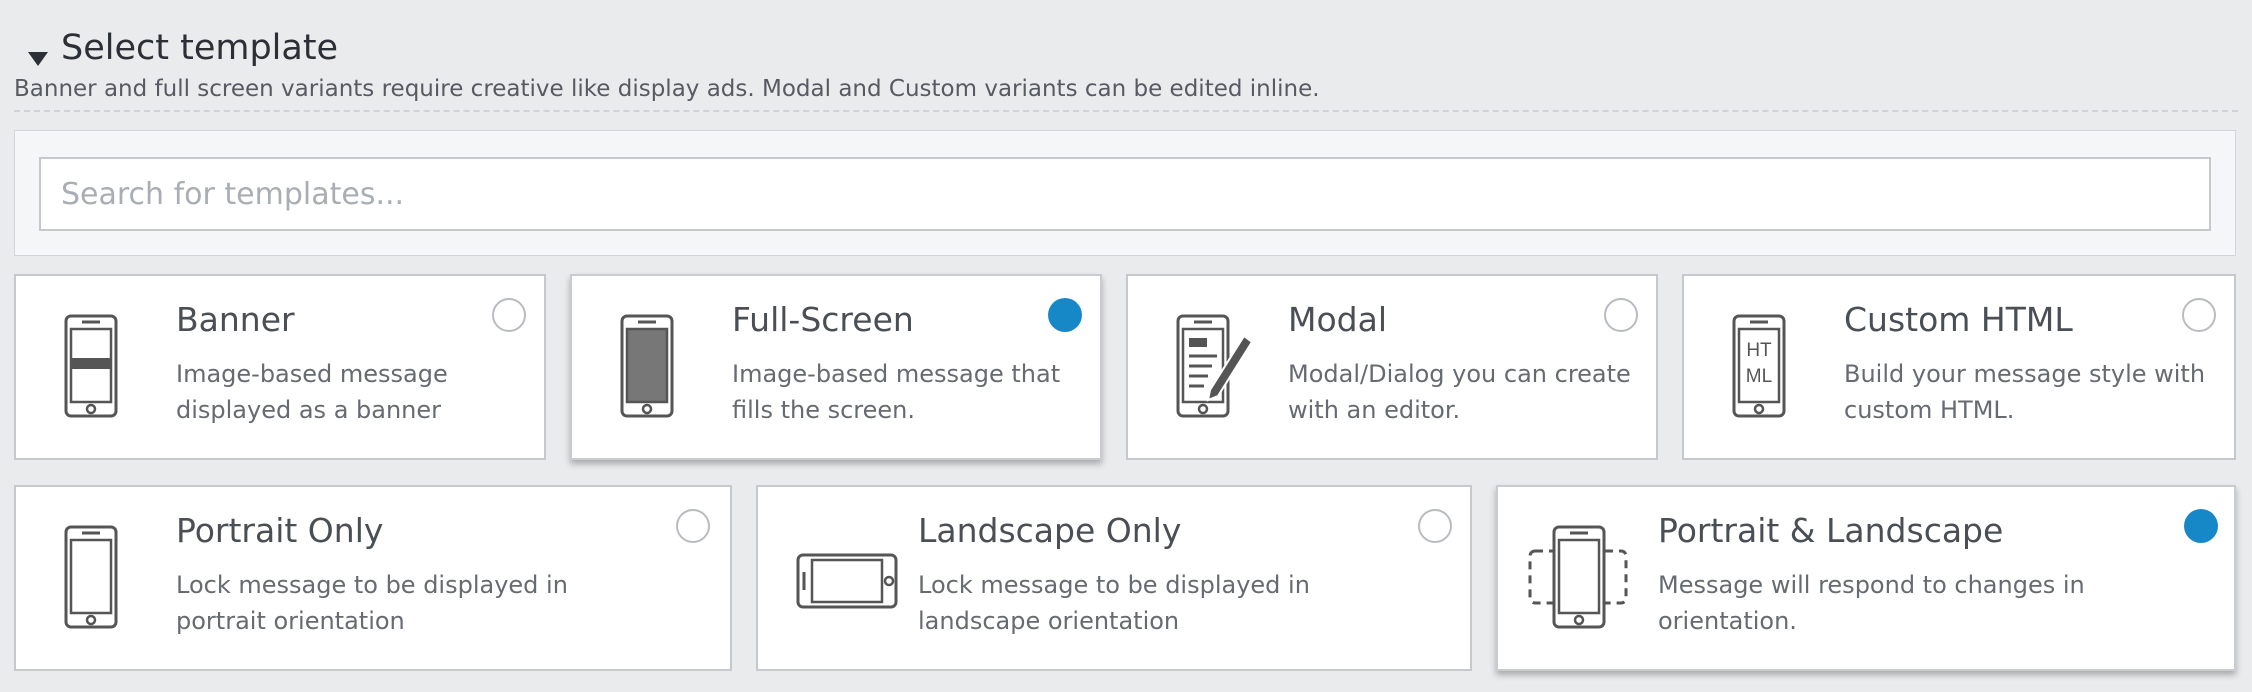 The image size is (2252, 692). What do you see at coordinates (1126, 111) in the screenshot?
I see `divider` at bounding box center [1126, 111].